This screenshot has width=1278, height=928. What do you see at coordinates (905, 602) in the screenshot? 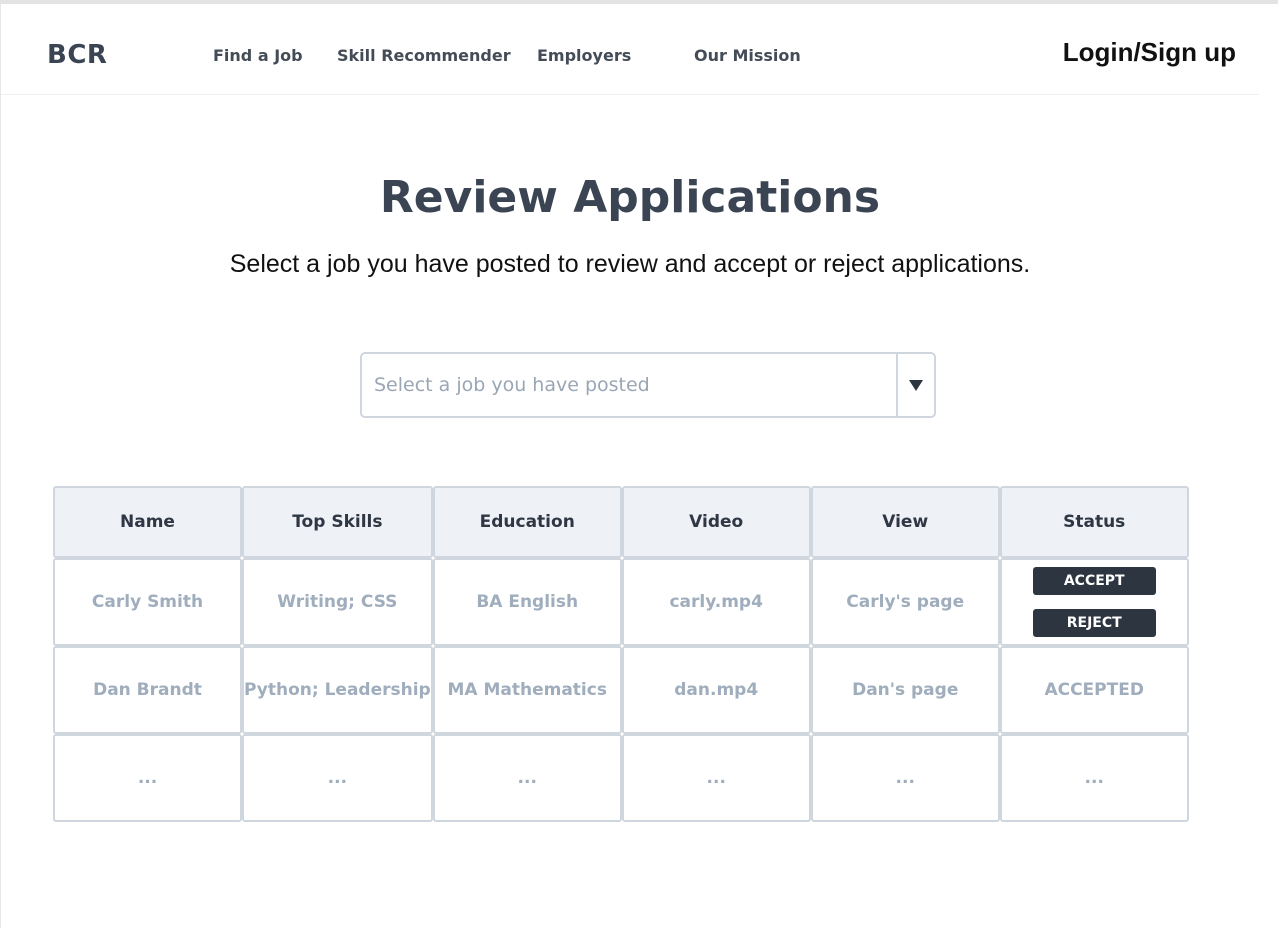
I see `applicant-page-link: Carly's page` at bounding box center [905, 602].